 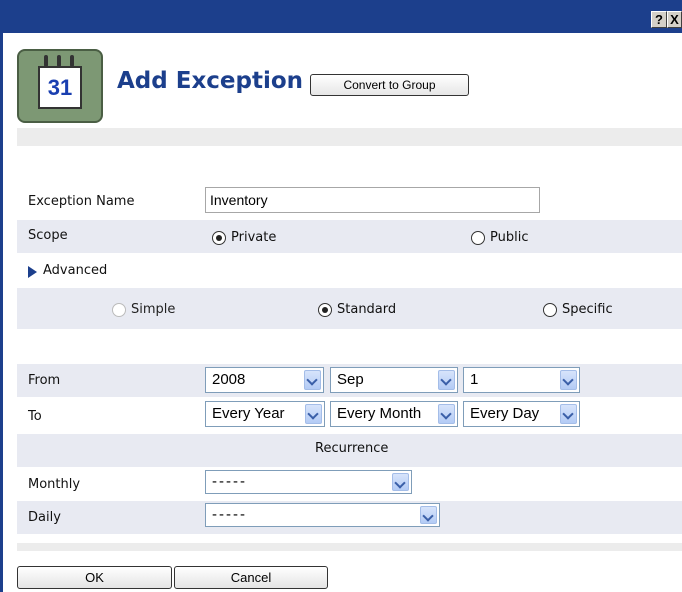 What do you see at coordinates (264, 380) in the screenshot?
I see `from-year-select: 2008` at bounding box center [264, 380].